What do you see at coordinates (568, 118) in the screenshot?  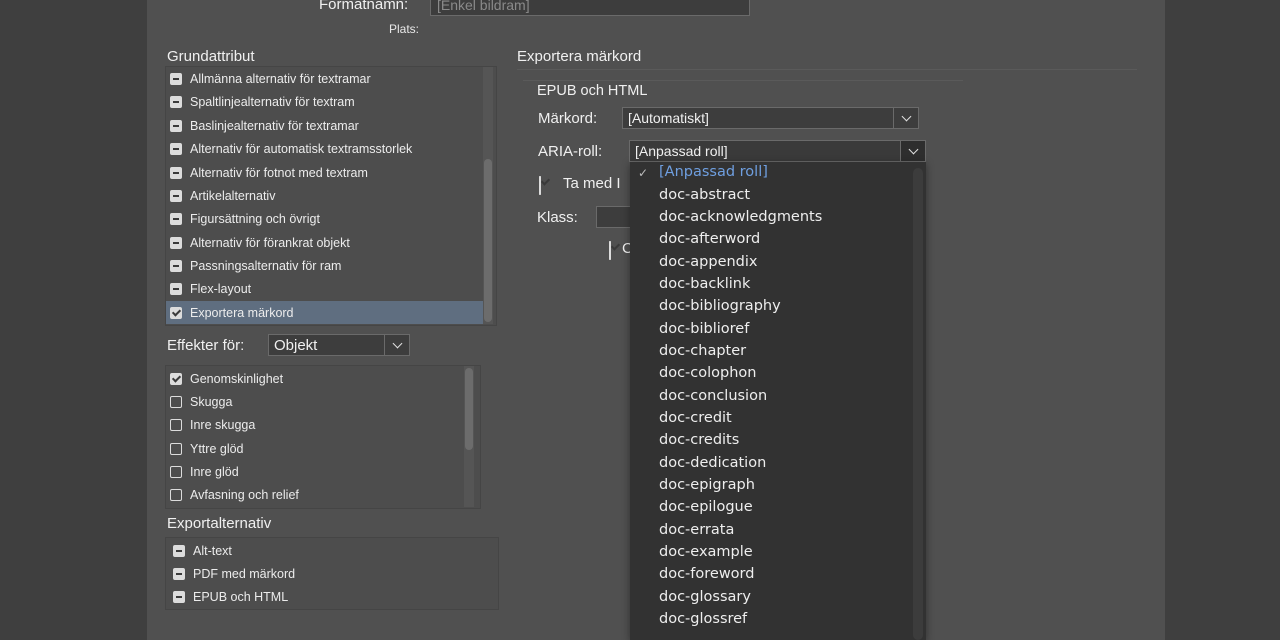 I see `tag-label: Märkord:` at bounding box center [568, 118].